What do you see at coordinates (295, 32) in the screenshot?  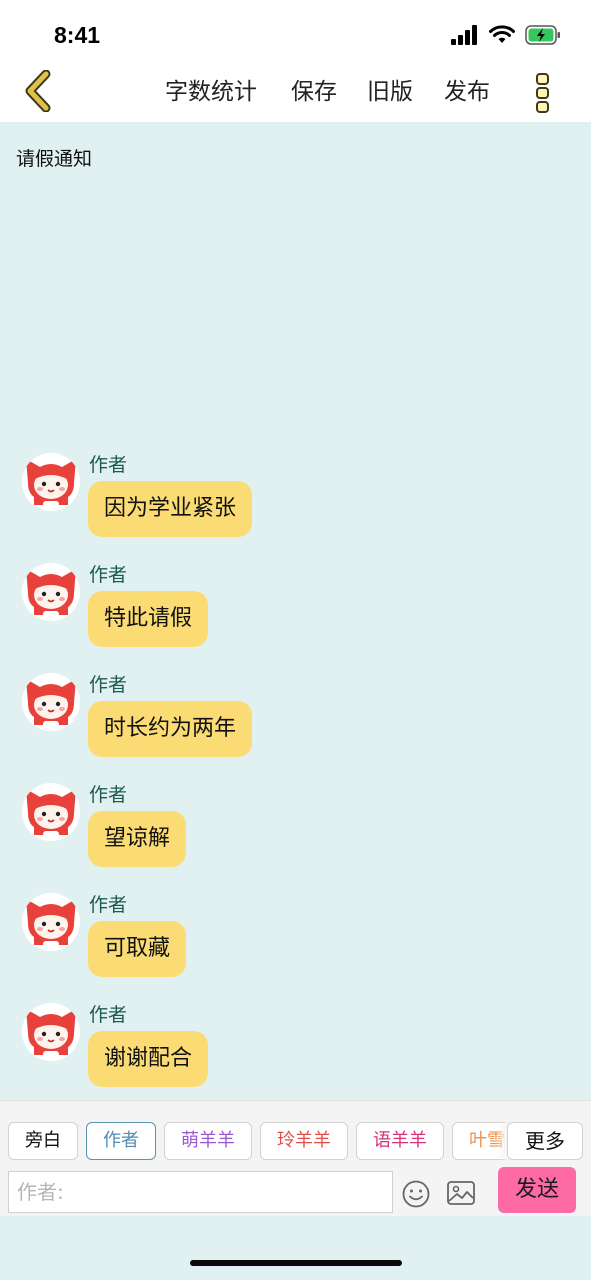 I see `status-bar: 8:41` at bounding box center [295, 32].